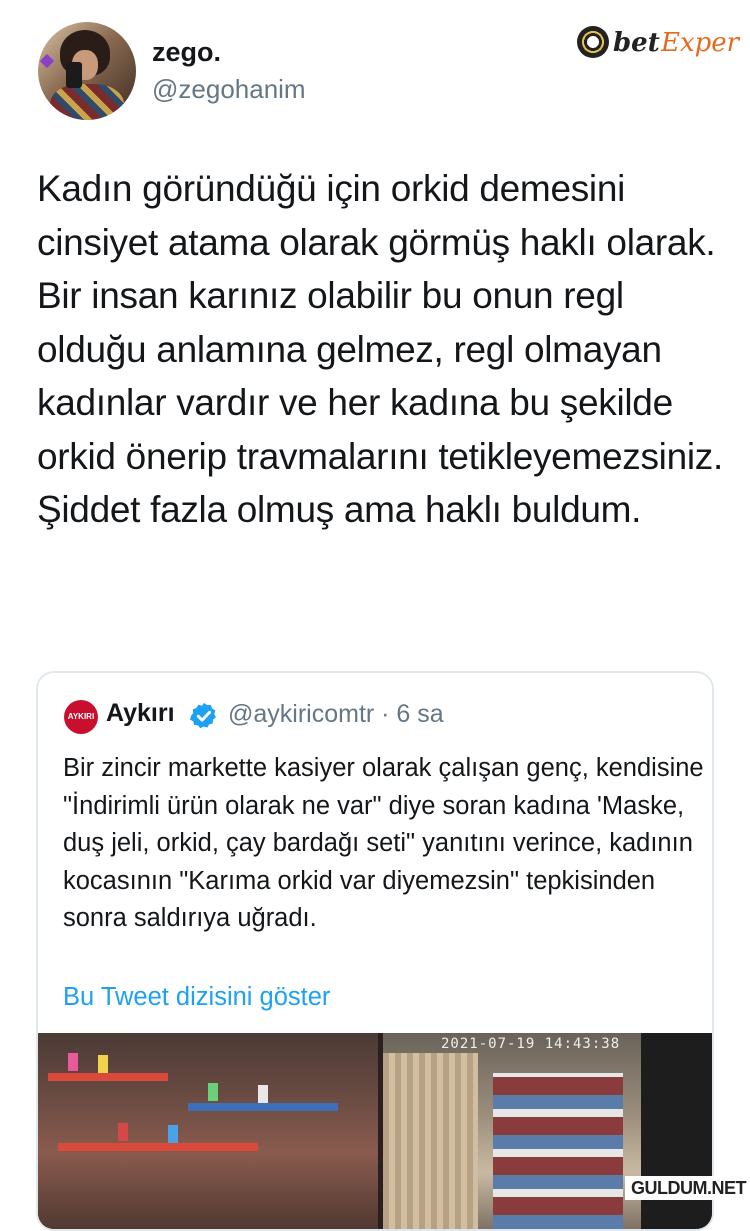  I want to click on quoted-author-name: Aykırı, so click(140, 713).